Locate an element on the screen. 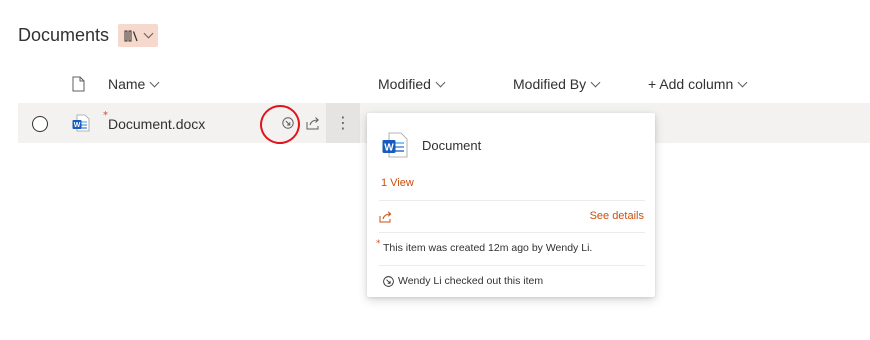  row-select-radio is located at coordinates (40, 124).